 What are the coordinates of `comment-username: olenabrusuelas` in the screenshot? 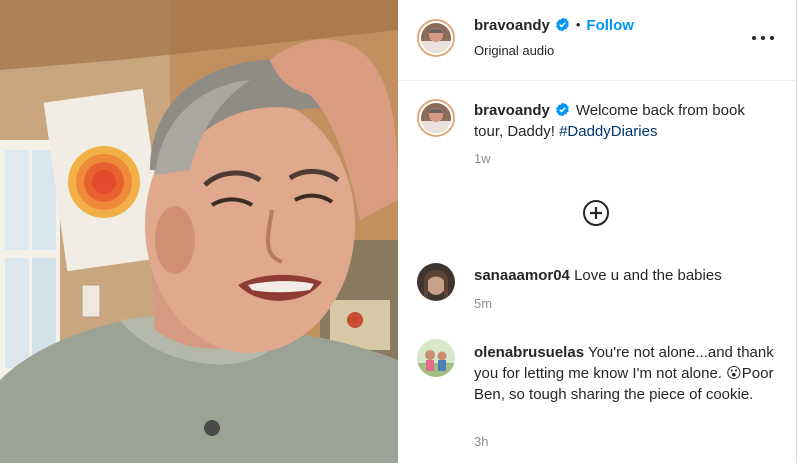 It's located at (529, 352).